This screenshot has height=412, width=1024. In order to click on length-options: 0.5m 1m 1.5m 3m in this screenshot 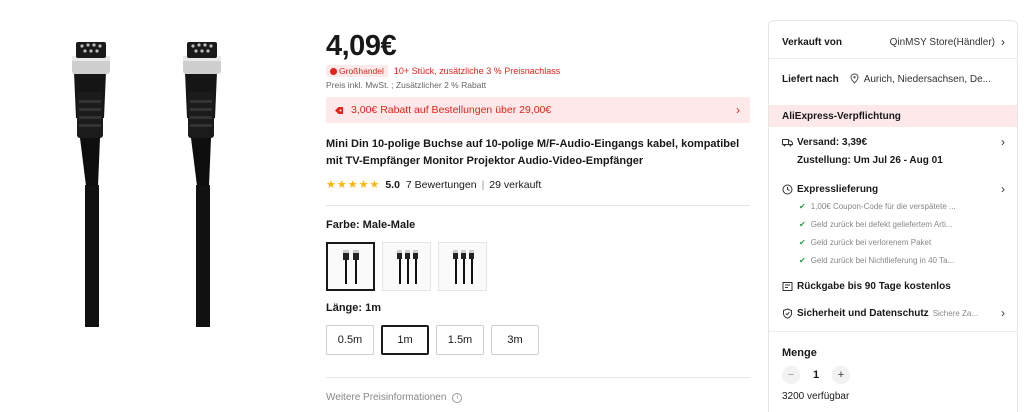, I will do `click(432, 340)`.